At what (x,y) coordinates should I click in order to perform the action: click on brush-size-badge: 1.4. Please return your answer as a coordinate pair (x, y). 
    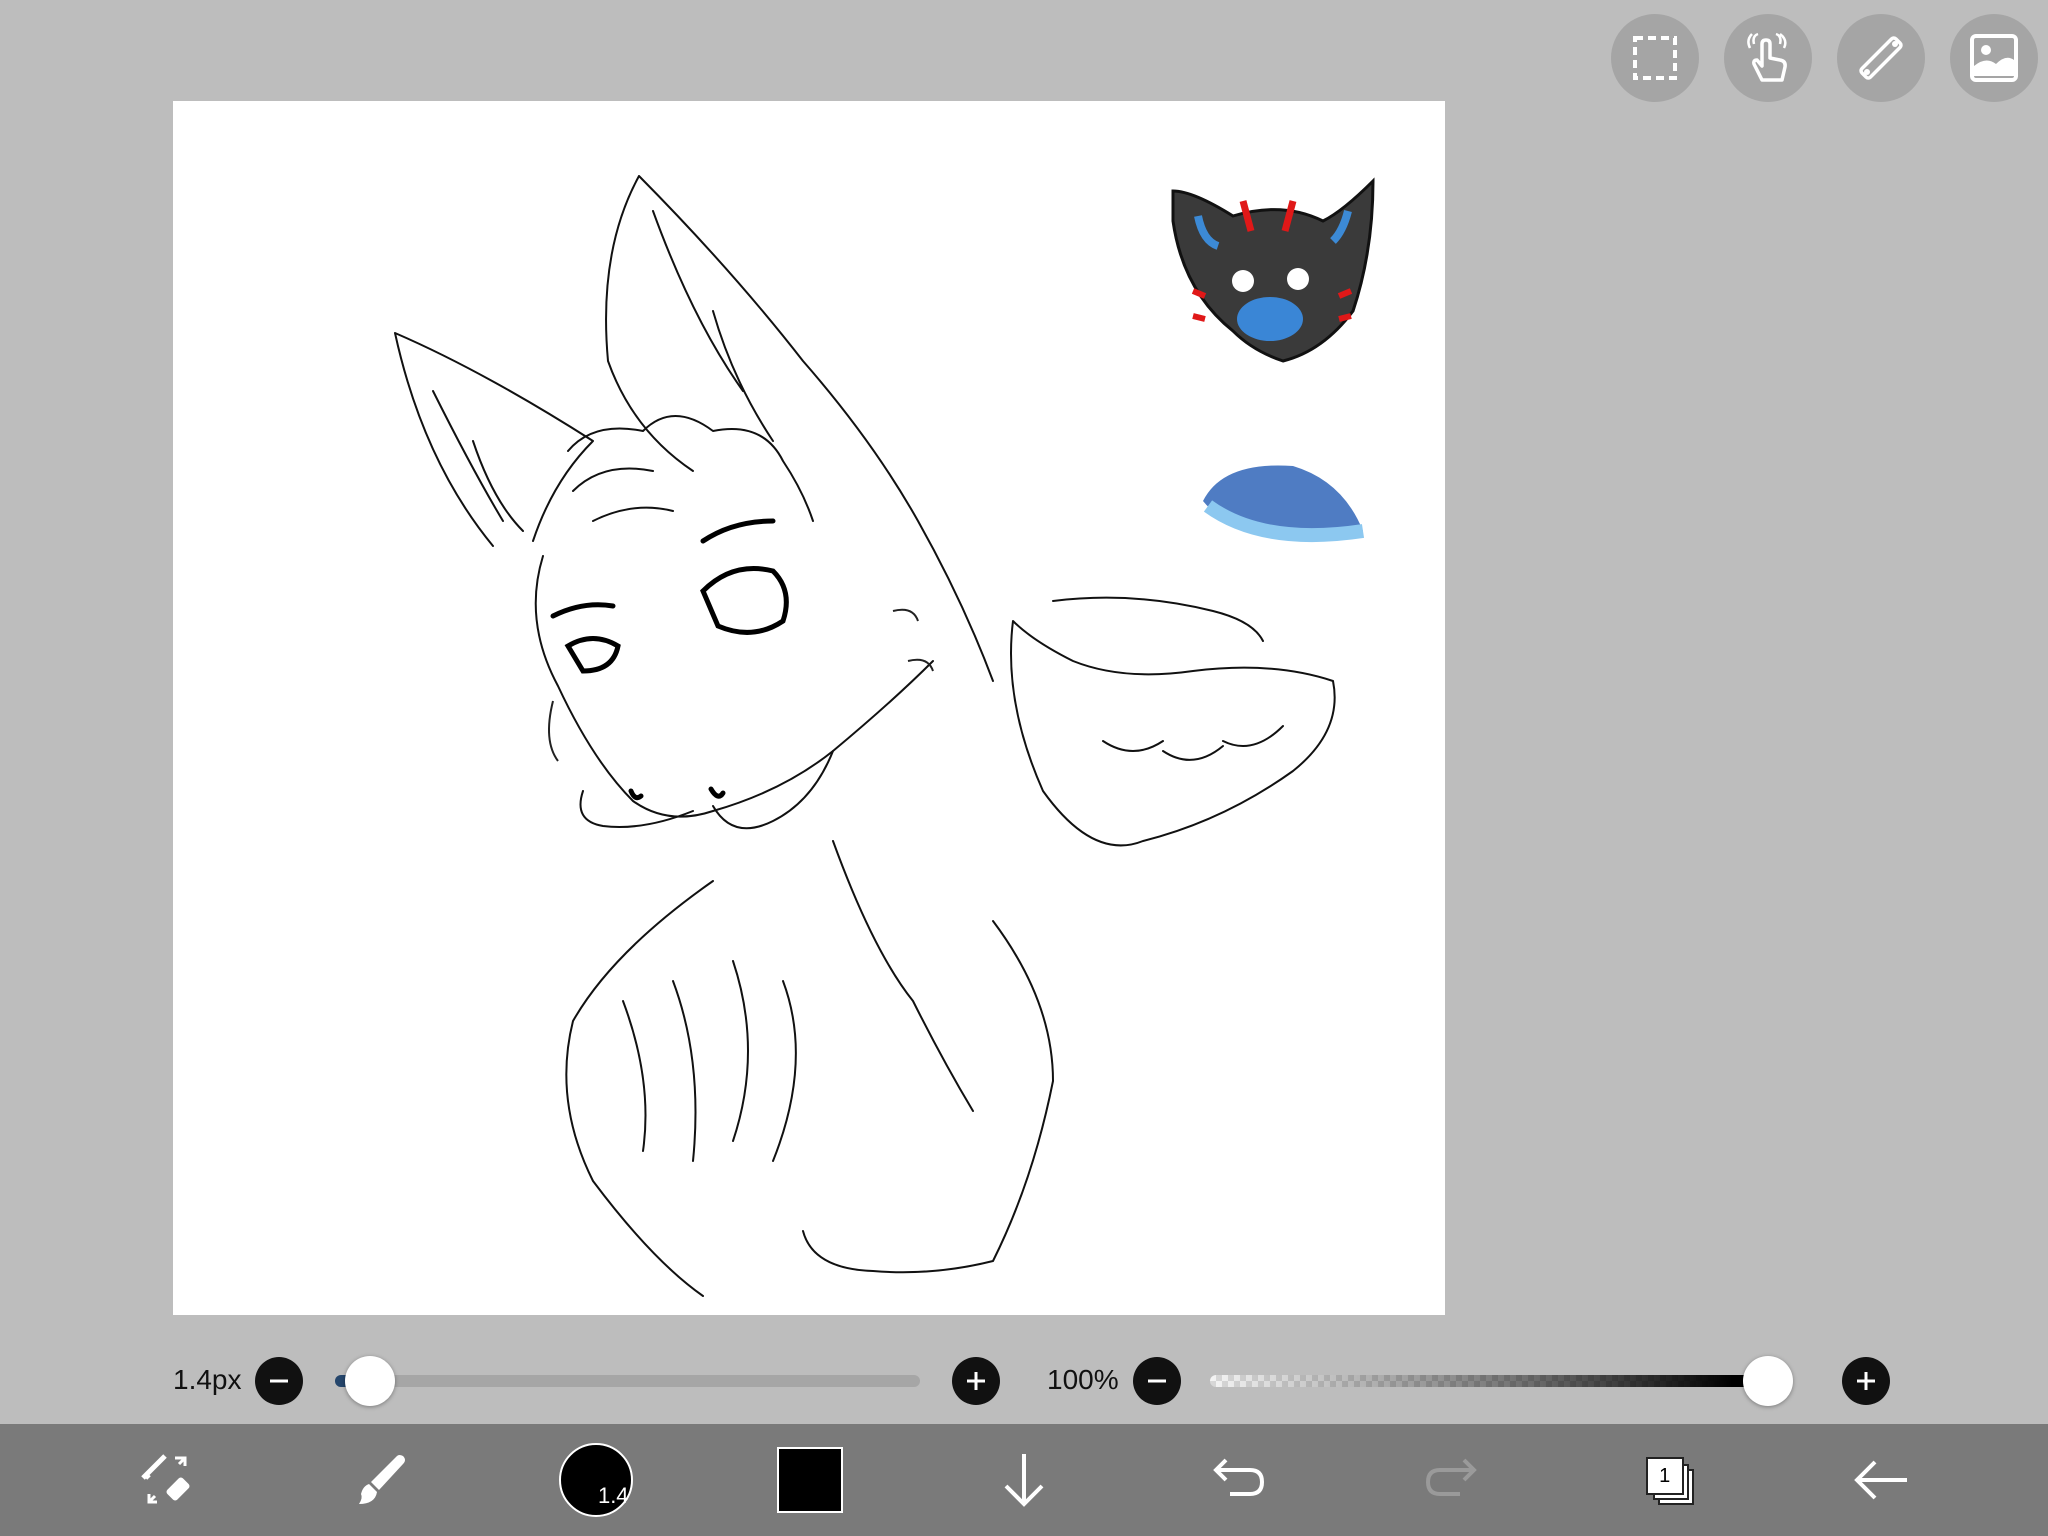
    Looking at the image, I should click on (613, 1495).